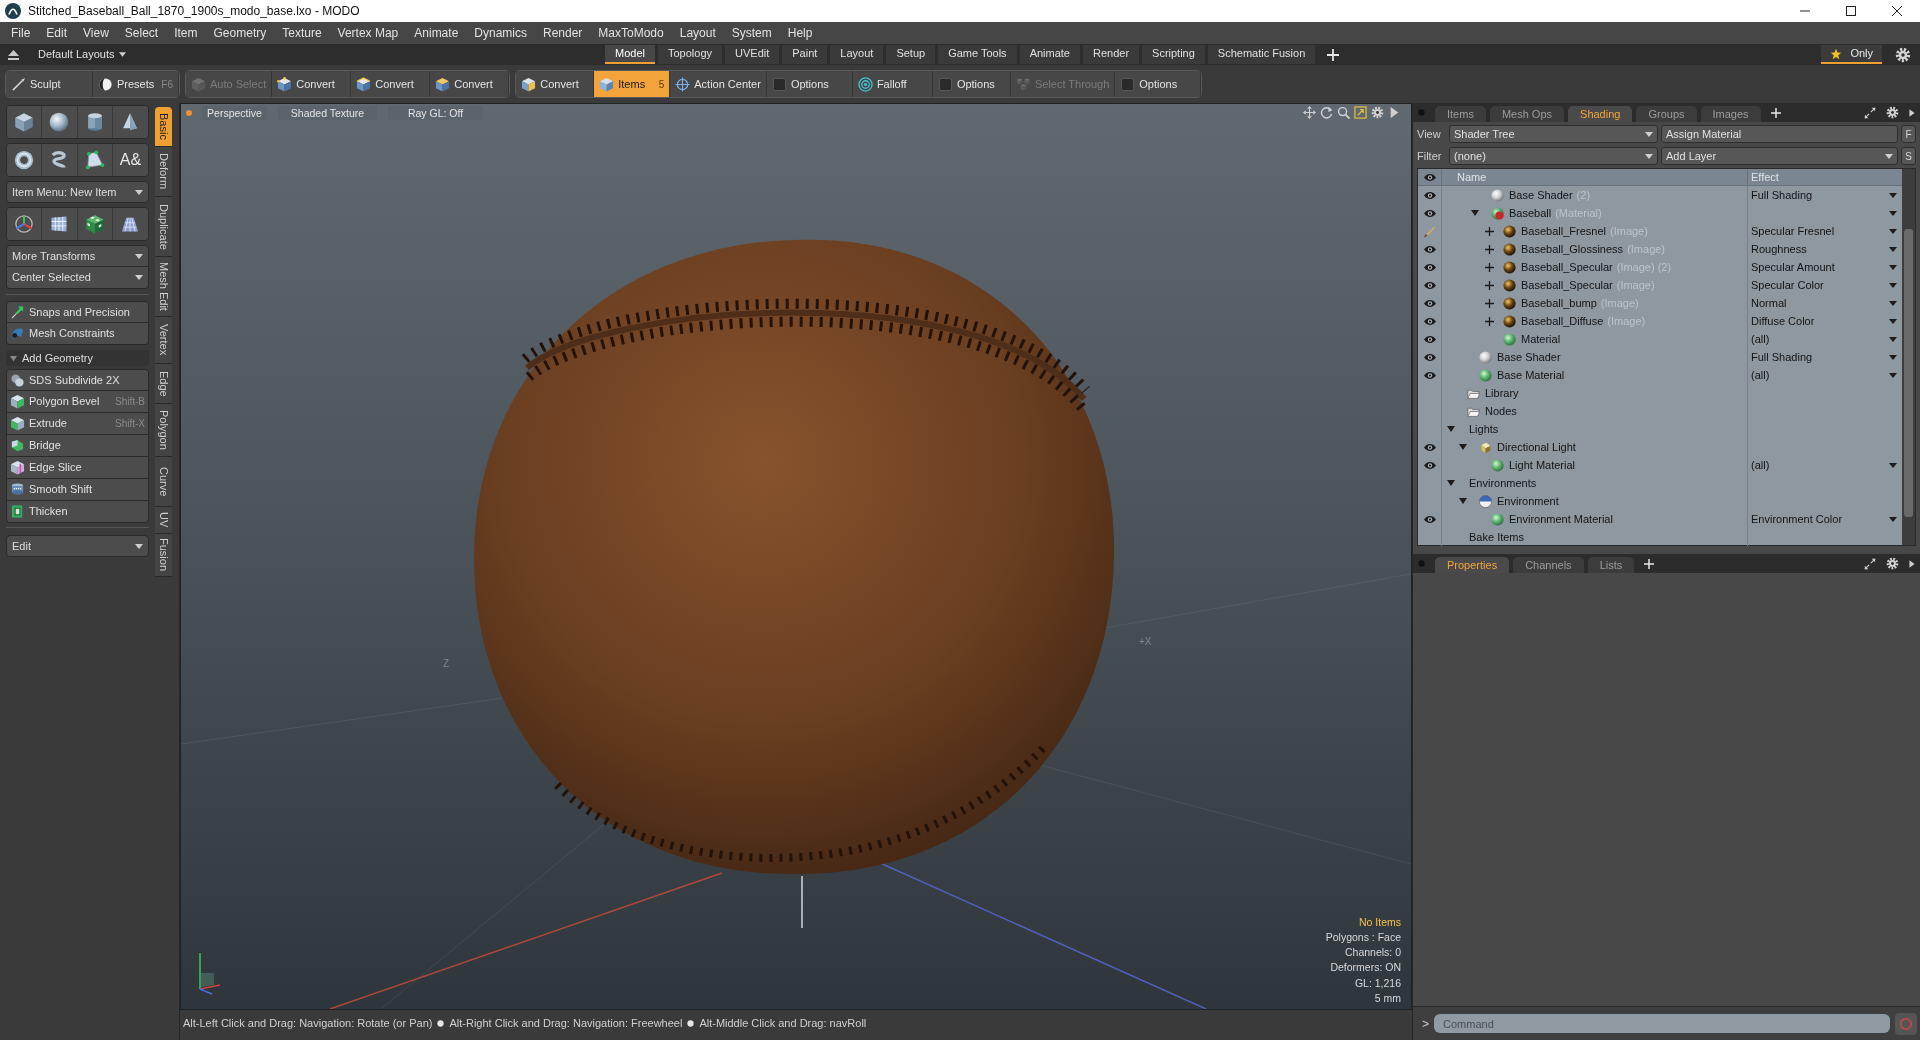  Describe the element at coordinates (1824, 231) in the screenshot. I see `effect-dropdown: Specular Fresnel` at that location.